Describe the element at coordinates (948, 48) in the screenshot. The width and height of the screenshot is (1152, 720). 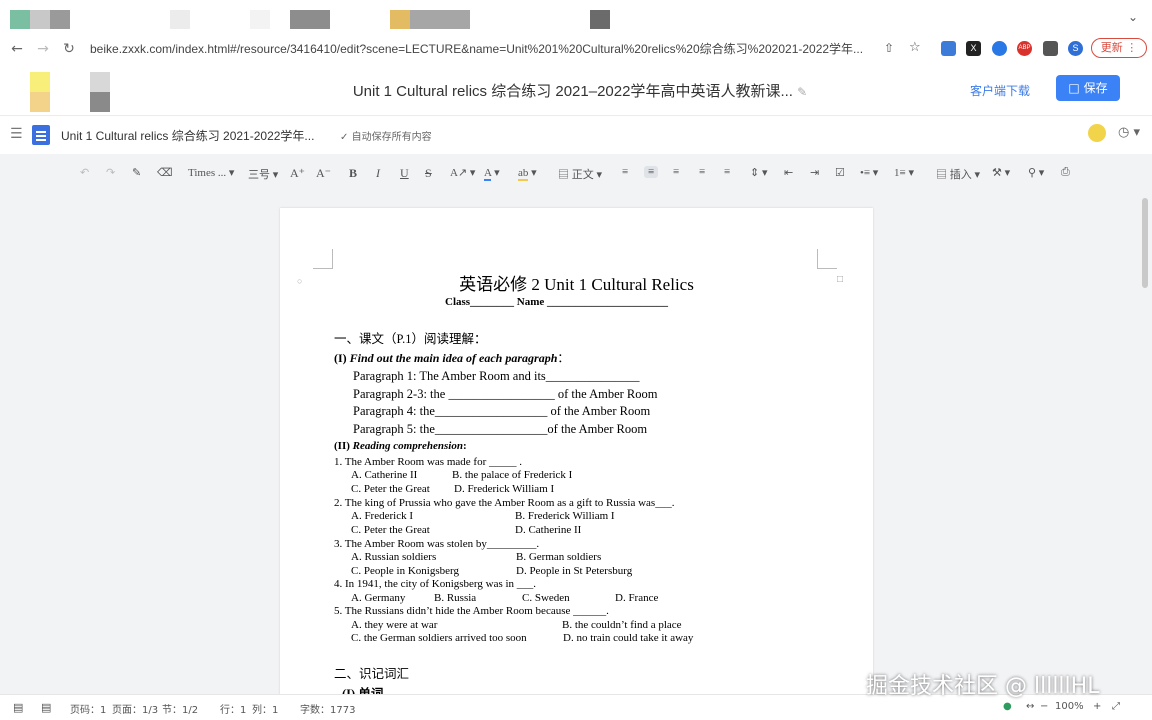
I see `extension-shield-icon` at that location.